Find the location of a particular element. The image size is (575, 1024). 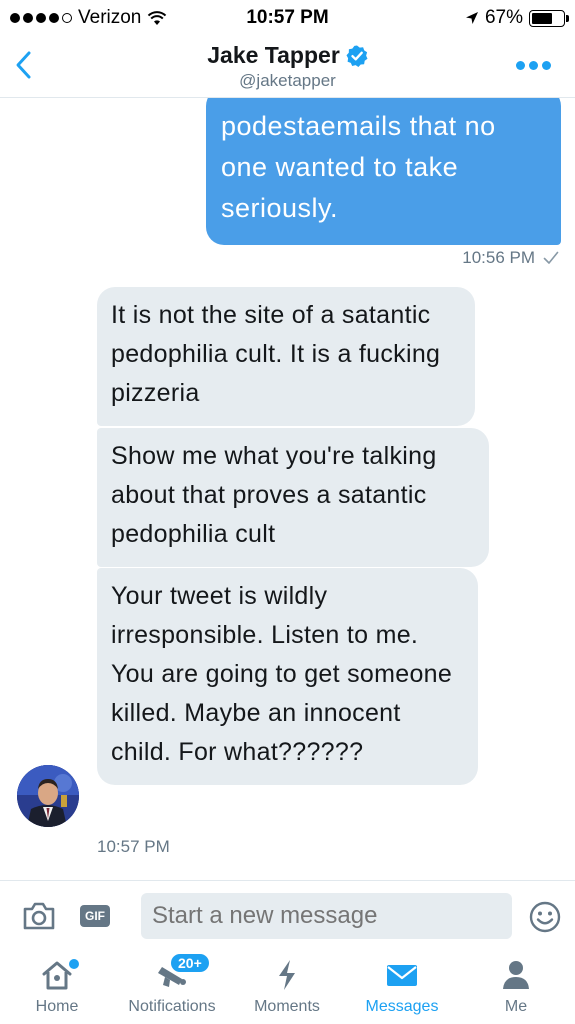

message-input is located at coordinates (326, 916).